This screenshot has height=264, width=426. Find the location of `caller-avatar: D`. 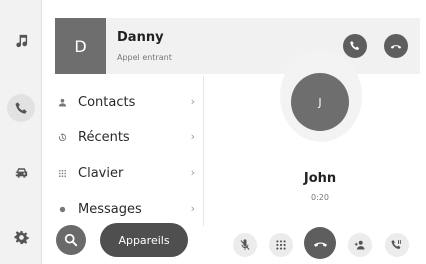

caller-avatar: D is located at coordinates (80, 46).